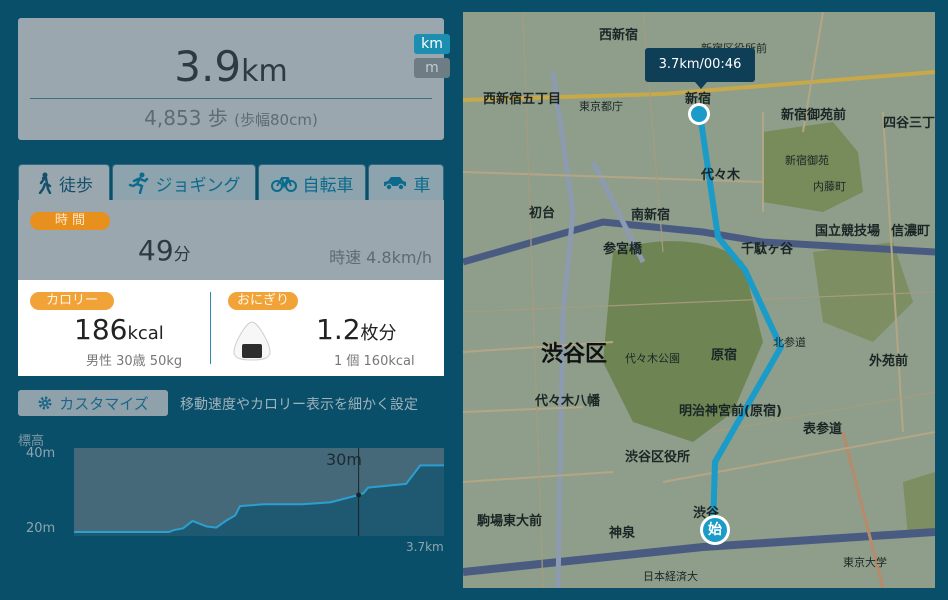 This screenshot has width=948, height=600. I want to click on distance-card: 3.9km km m 4,853 歩 (歩幅80cm), so click(234, 79).